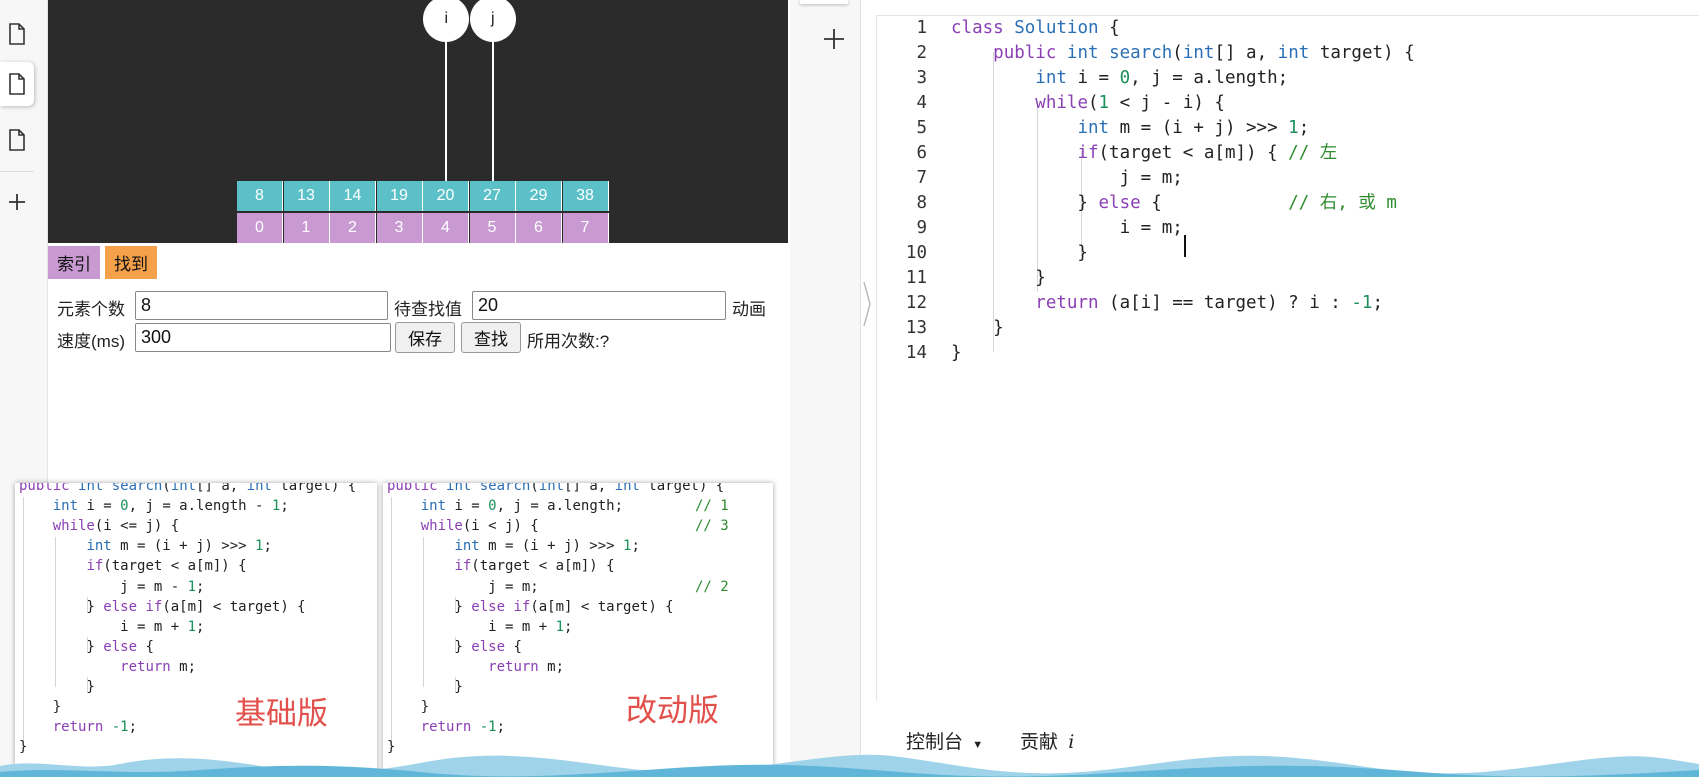  Describe the element at coordinates (921, 178) in the screenshot. I see `line-number: 7` at that location.